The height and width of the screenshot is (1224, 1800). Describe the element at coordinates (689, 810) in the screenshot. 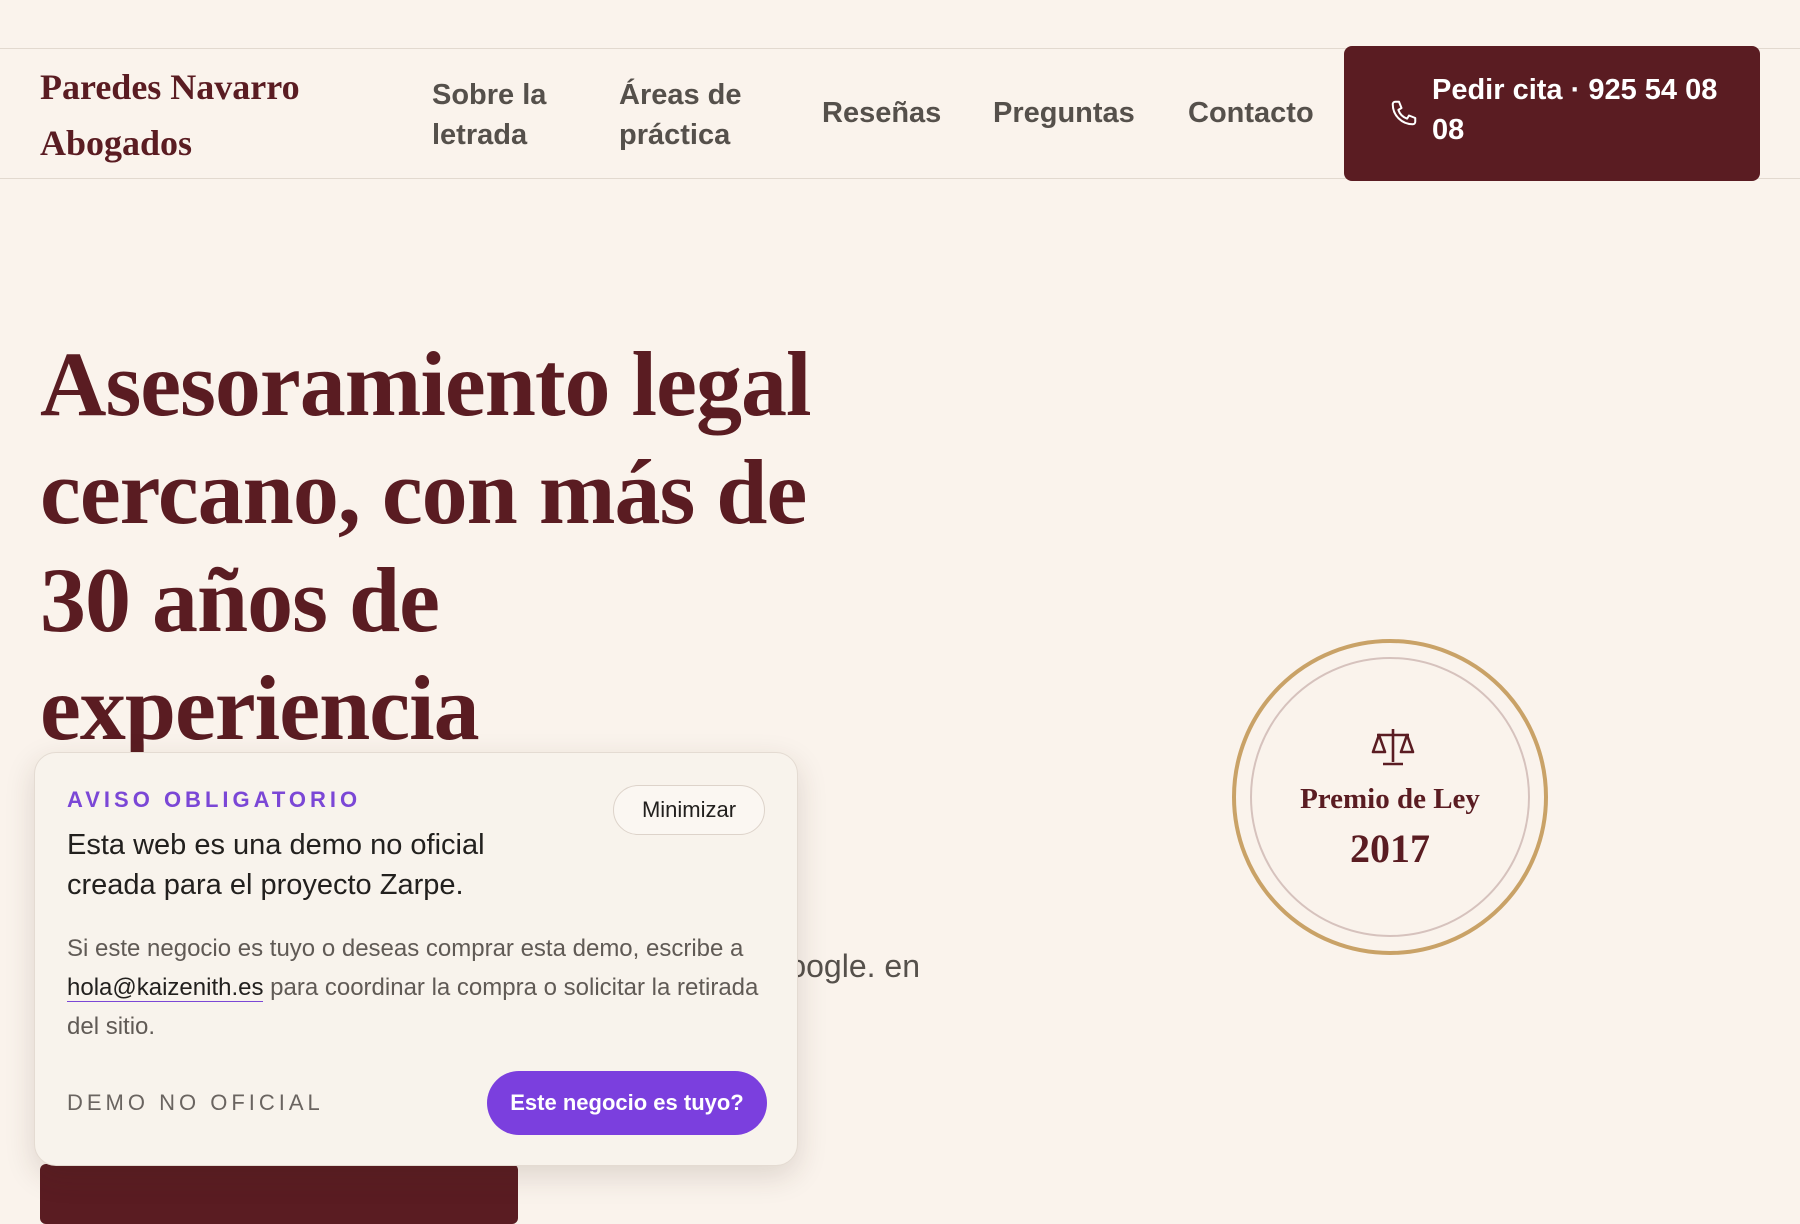

I see `minimize-button: Minimizar` at that location.